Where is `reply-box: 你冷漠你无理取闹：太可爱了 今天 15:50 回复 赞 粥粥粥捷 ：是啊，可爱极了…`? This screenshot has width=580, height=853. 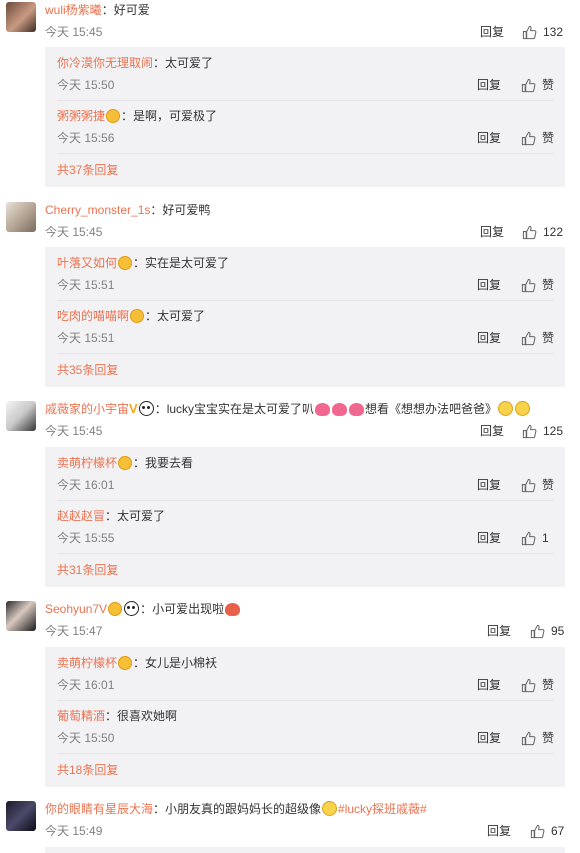
reply-box: 你冷漠你无理取闹：太可爱了 今天 15:50 回复 赞 粥粥粥捷 ：是啊，可爱极了… is located at coordinates (305, 117).